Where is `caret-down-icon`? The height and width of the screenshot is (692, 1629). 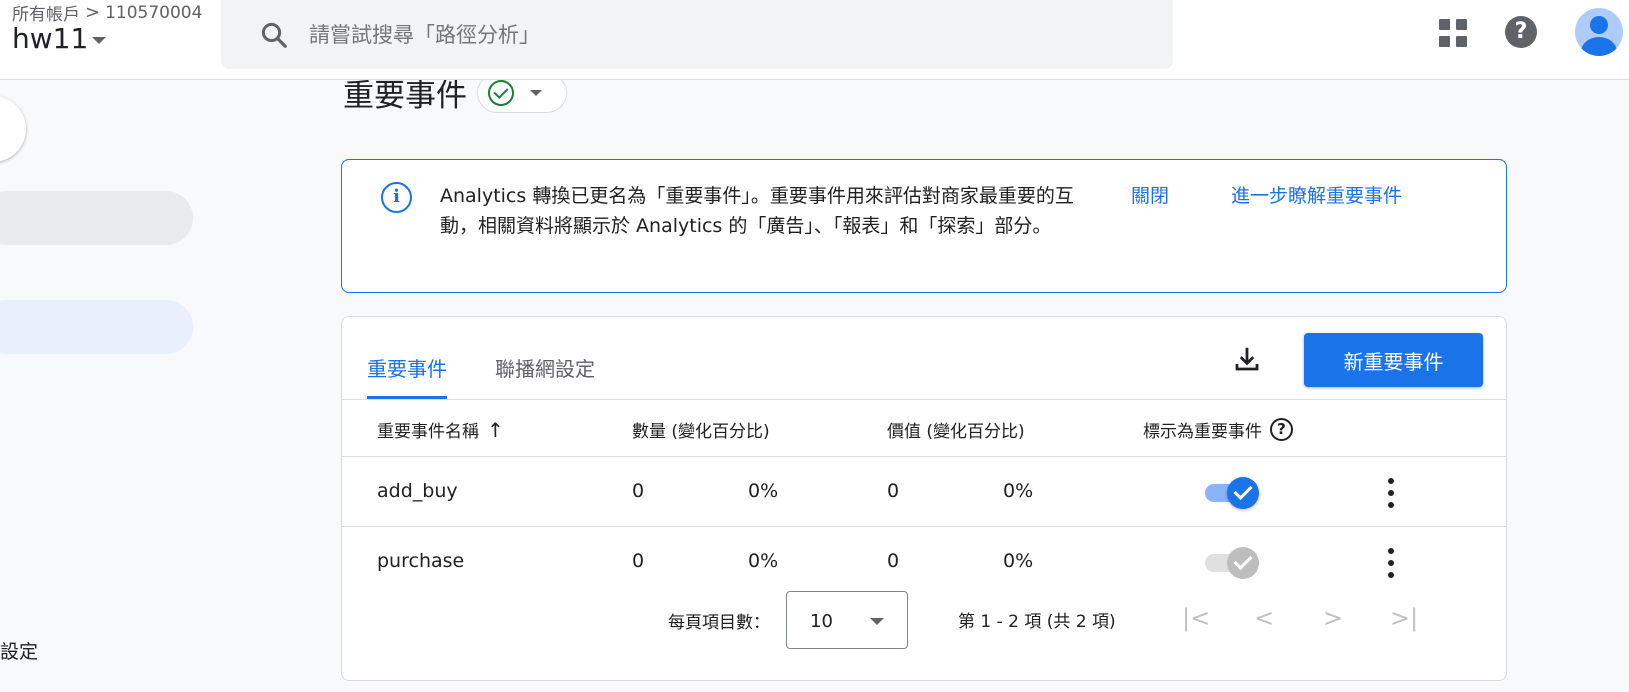
caret-down-icon is located at coordinates (99, 40).